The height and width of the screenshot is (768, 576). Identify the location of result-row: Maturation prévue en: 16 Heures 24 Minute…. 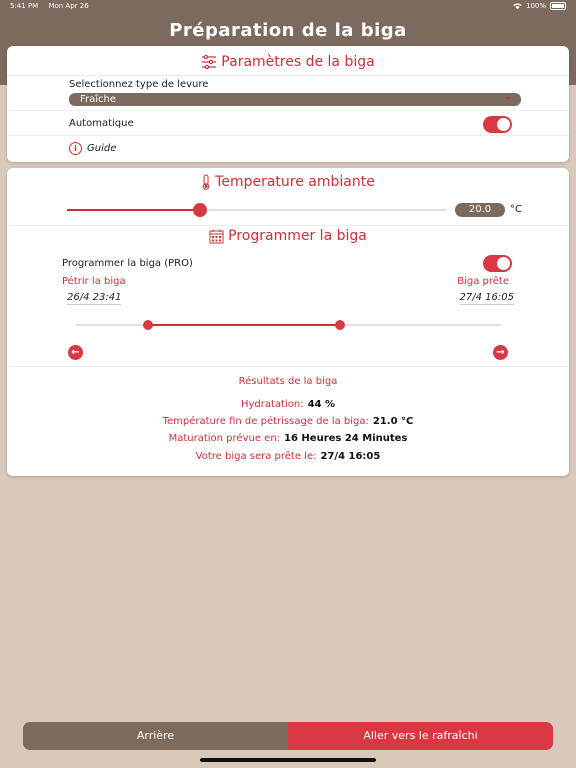
(288, 438).